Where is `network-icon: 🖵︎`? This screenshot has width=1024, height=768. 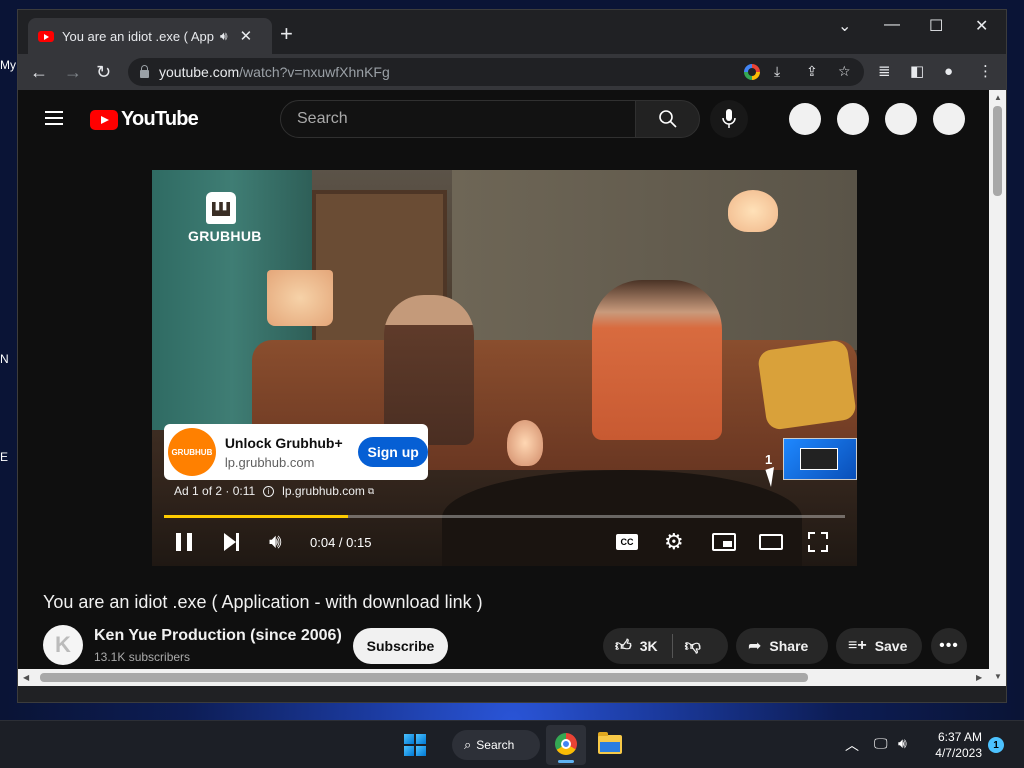 network-icon: 🖵︎ is located at coordinates (881, 743).